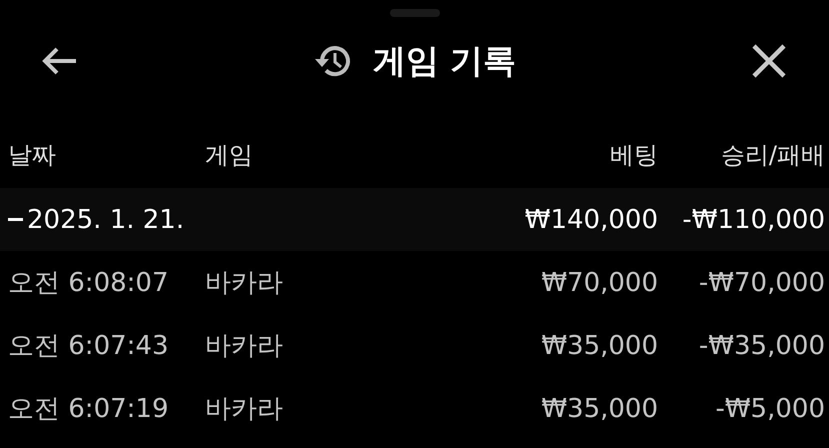 Image resolution: width=829 pixels, height=448 pixels. Describe the element at coordinates (89, 346) in the screenshot. I see `time-cell-text: 오전 6:07:43` at that location.